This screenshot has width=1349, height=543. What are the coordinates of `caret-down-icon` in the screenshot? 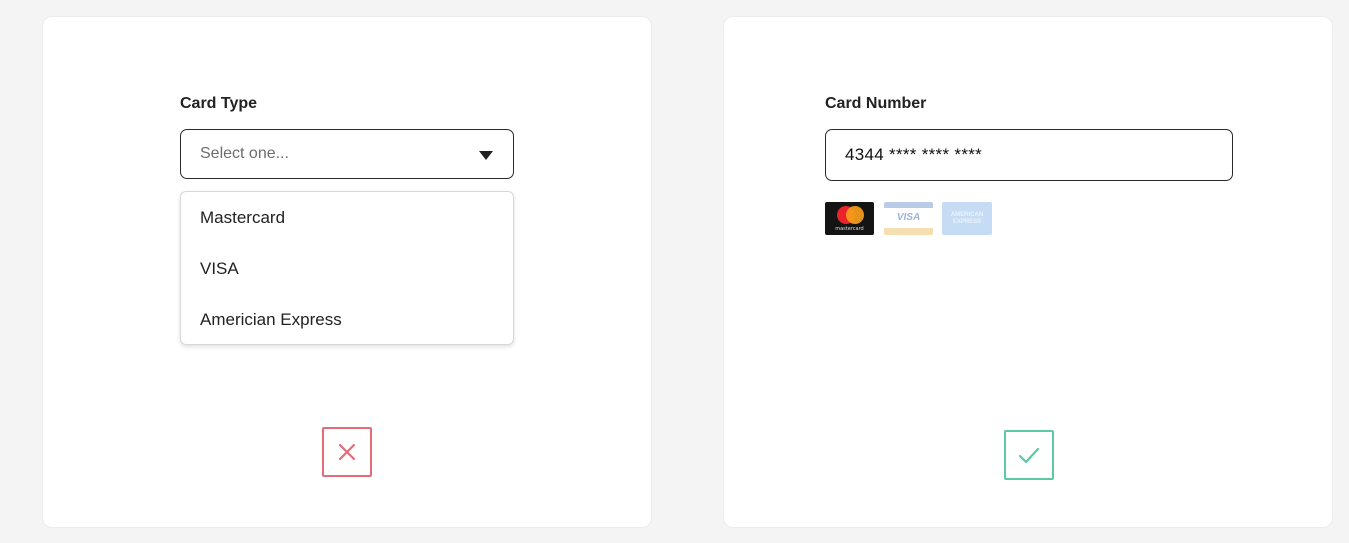 It's located at (486, 155).